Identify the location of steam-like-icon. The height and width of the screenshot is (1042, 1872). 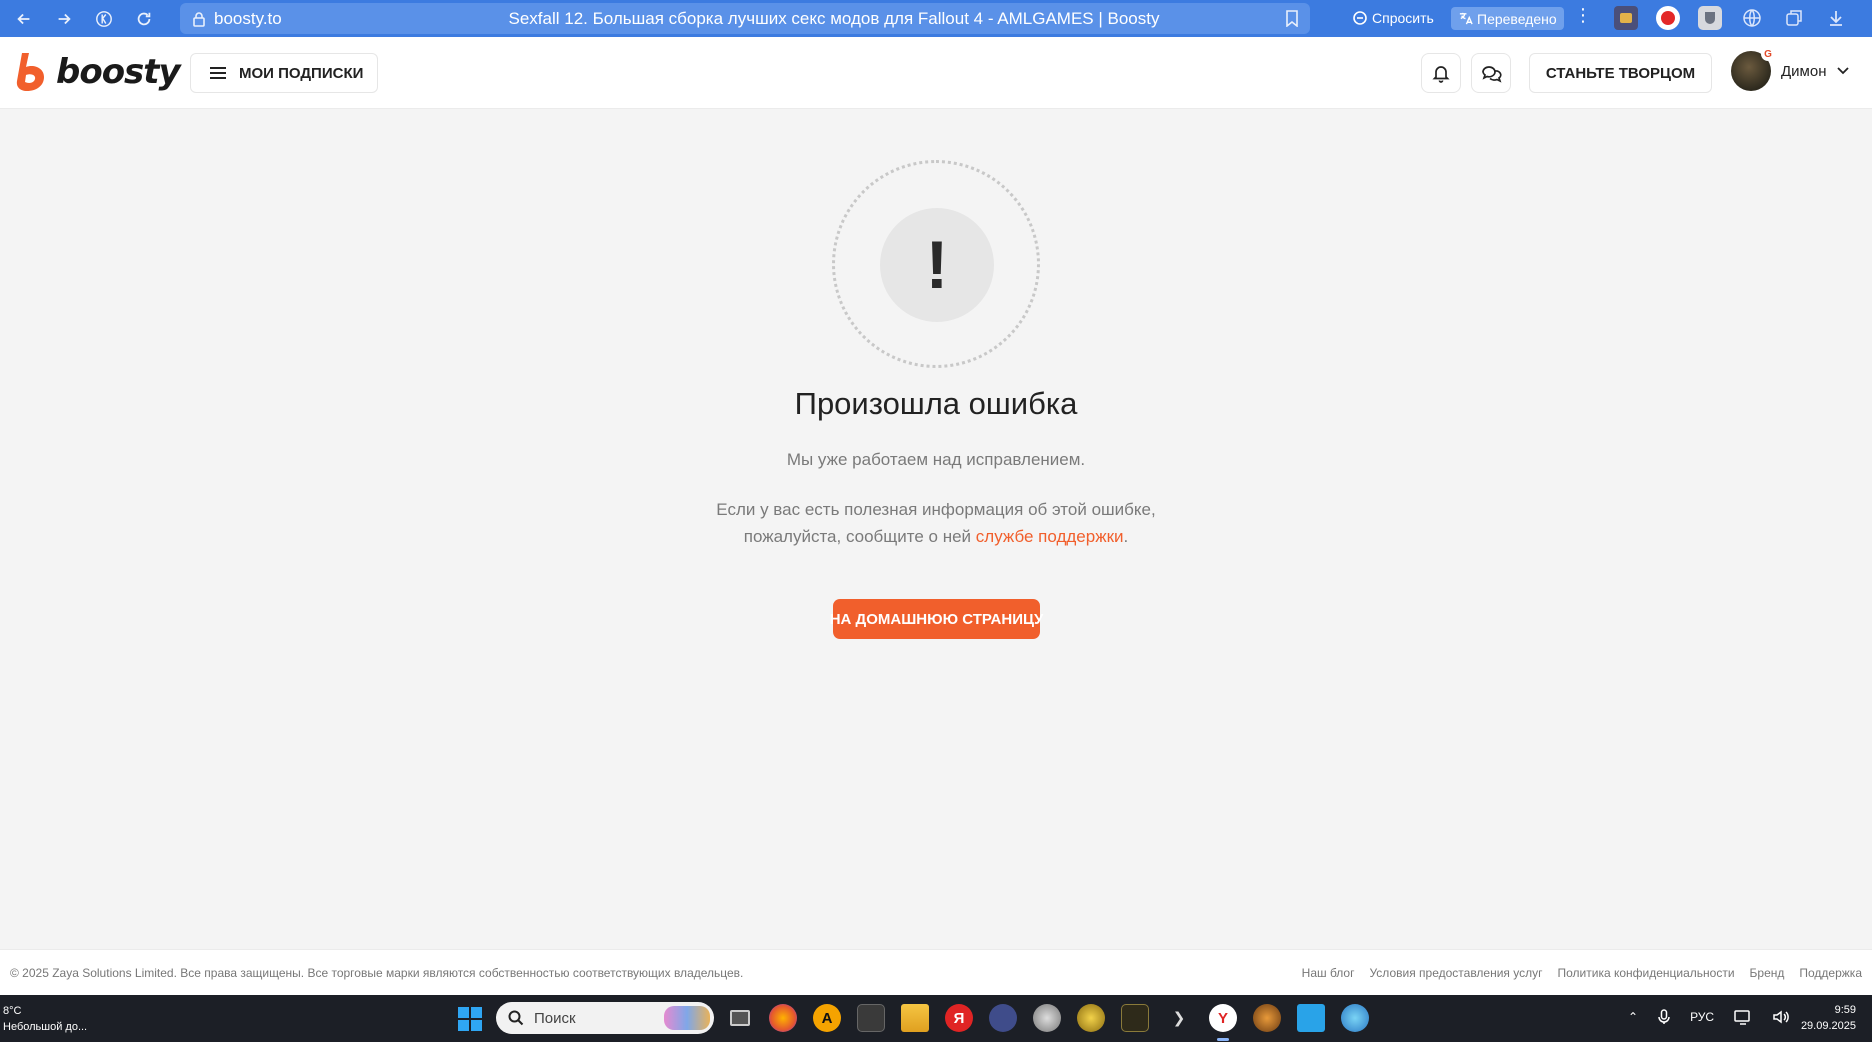
(1003, 1018).